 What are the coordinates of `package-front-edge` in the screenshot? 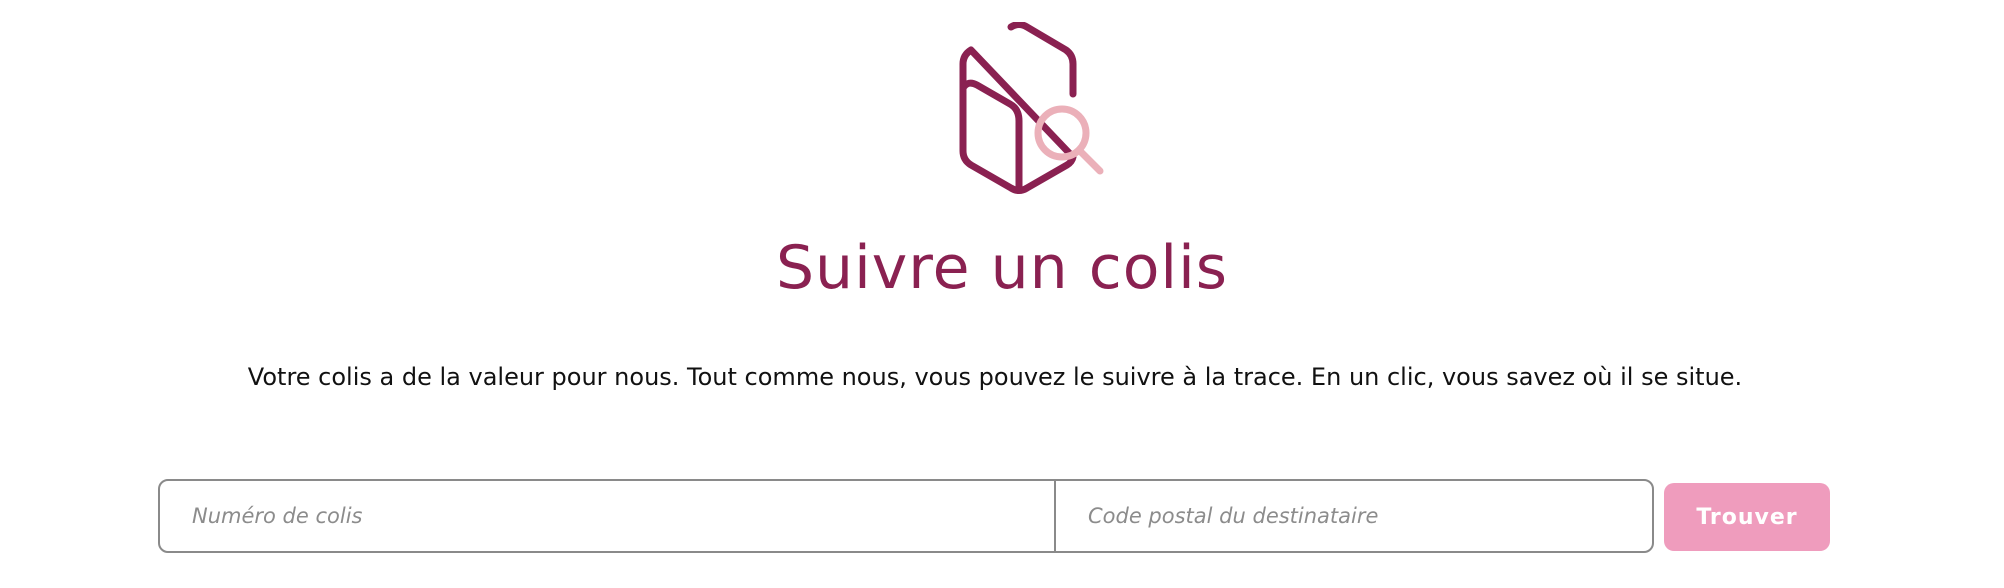 It's located at (991, 135).